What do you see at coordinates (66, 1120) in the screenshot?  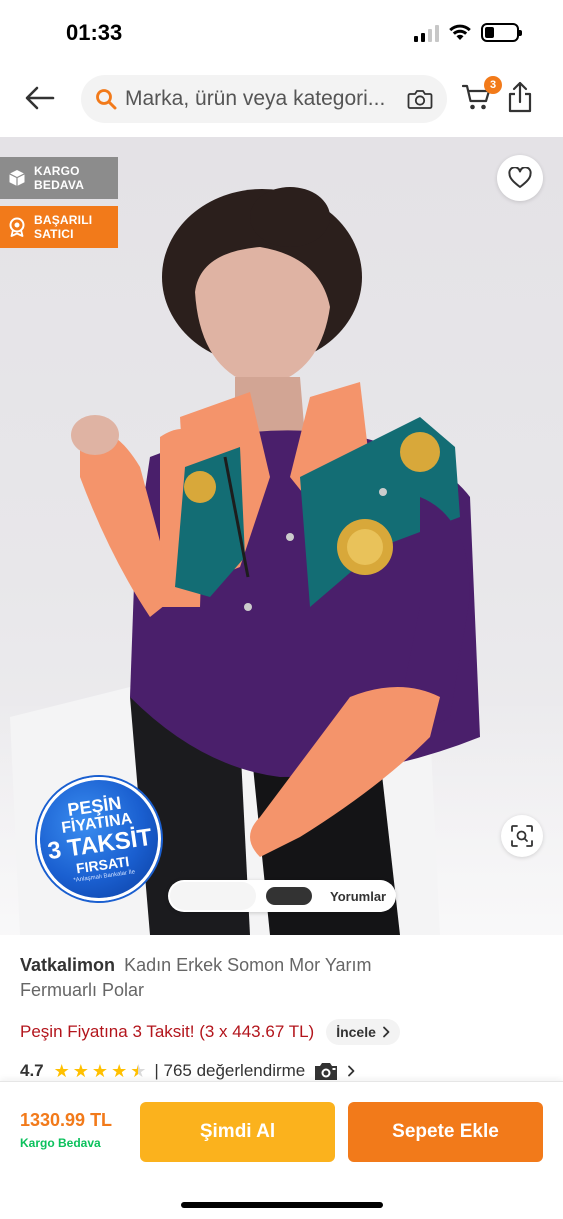 I see `product-price: 1330.99 TL` at bounding box center [66, 1120].